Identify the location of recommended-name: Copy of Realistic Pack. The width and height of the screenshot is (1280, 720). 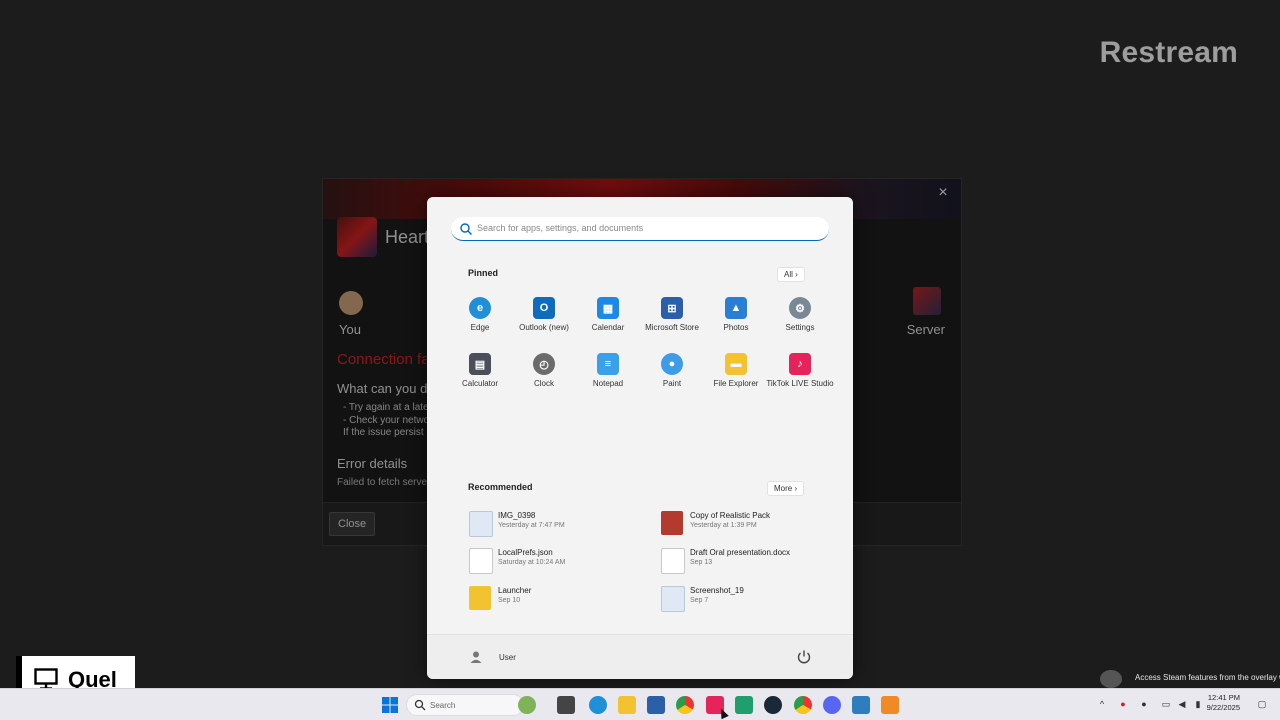
(730, 515).